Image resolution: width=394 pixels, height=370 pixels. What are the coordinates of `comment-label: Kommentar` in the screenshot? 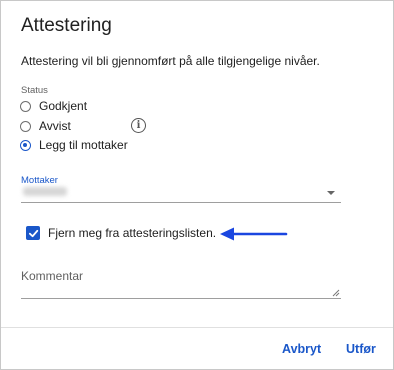 It's located at (52, 276).